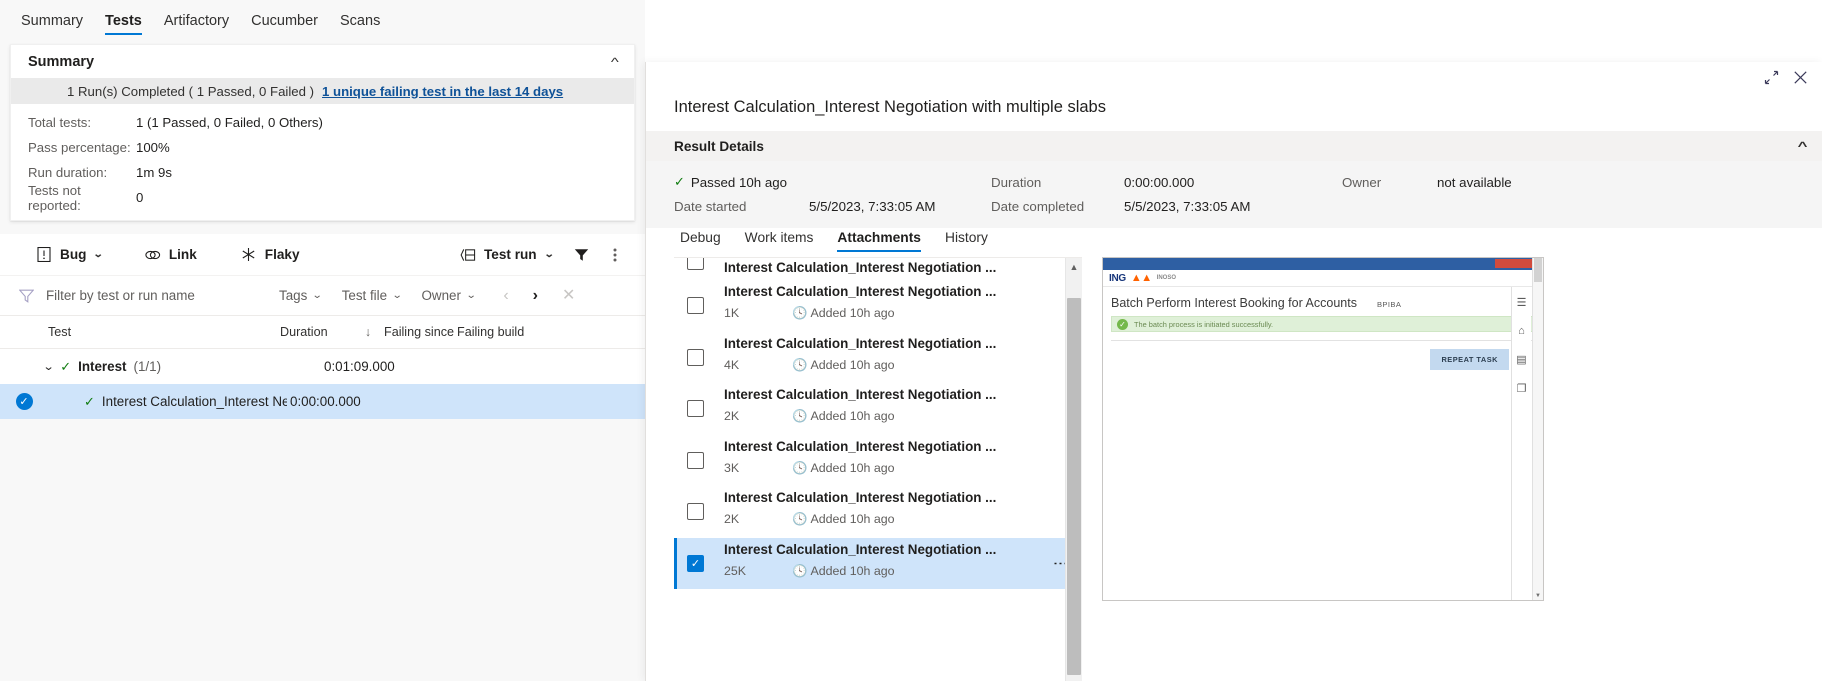  What do you see at coordinates (879, 242) in the screenshot?
I see `tab-attachments: Attachments` at bounding box center [879, 242].